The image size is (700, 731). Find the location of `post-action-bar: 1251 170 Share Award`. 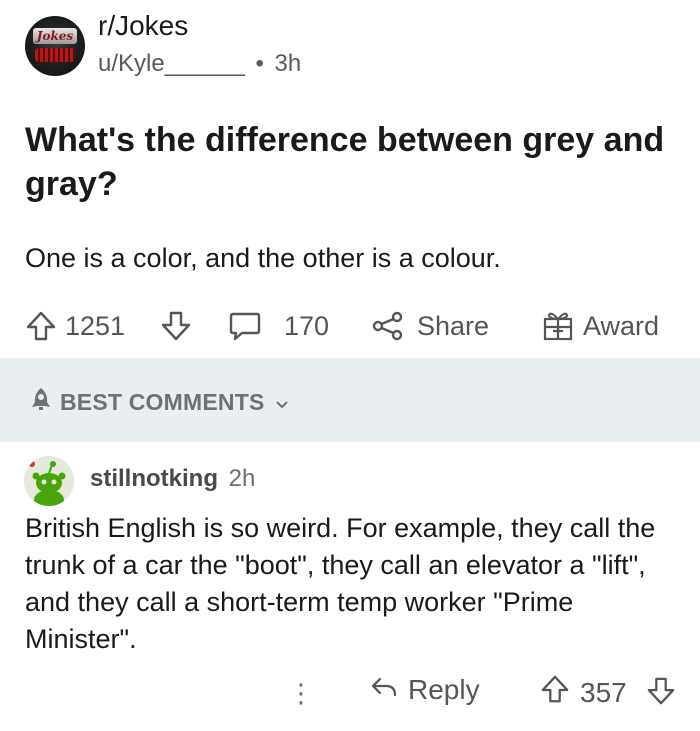

post-action-bar: 1251 170 Share Award is located at coordinates (350, 327).